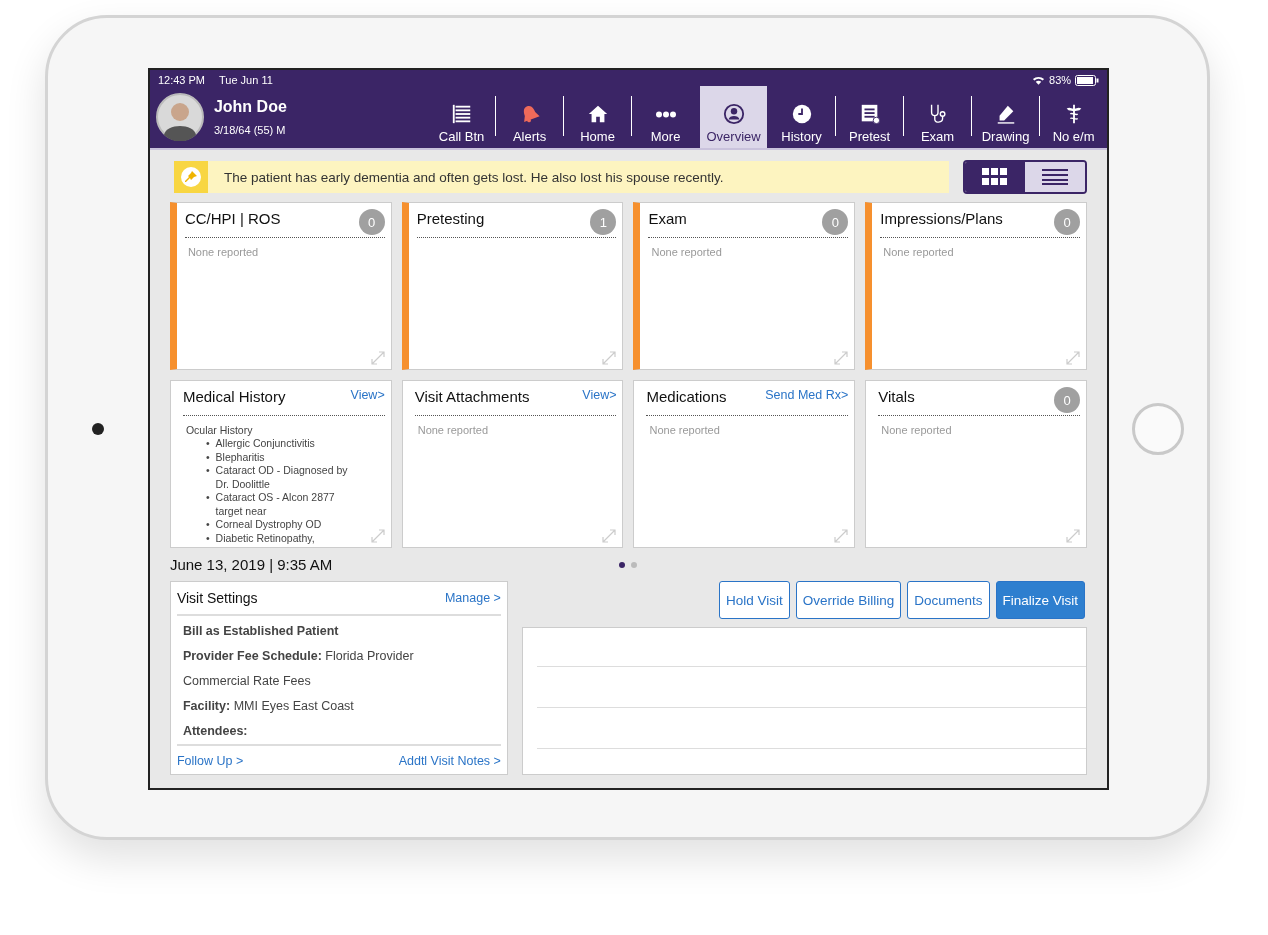 The height and width of the screenshot is (935, 1268). What do you see at coordinates (1060, 80) in the screenshot?
I see `battery-level: 83%` at bounding box center [1060, 80].